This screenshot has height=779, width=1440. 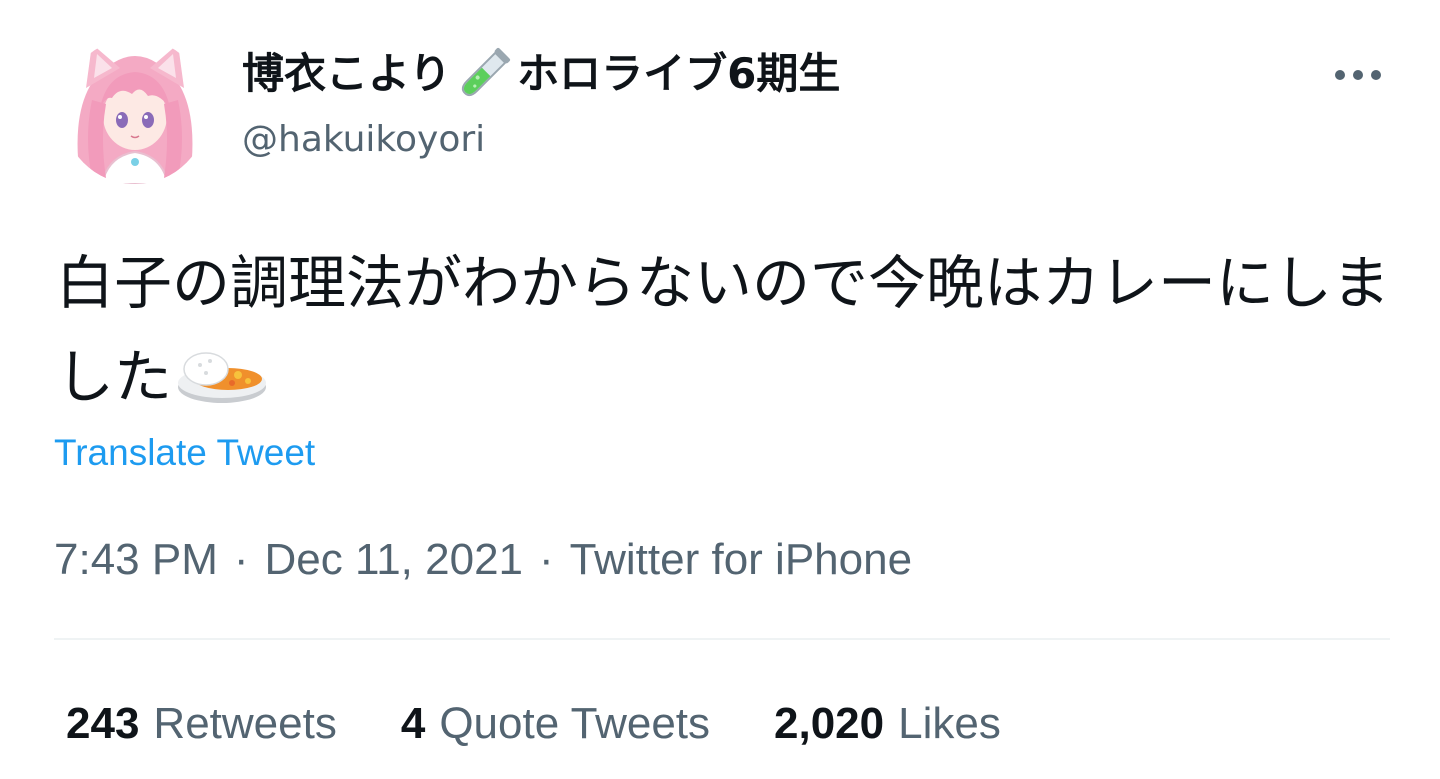 I want to click on more-options-icon, so click(x=1360, y=75).